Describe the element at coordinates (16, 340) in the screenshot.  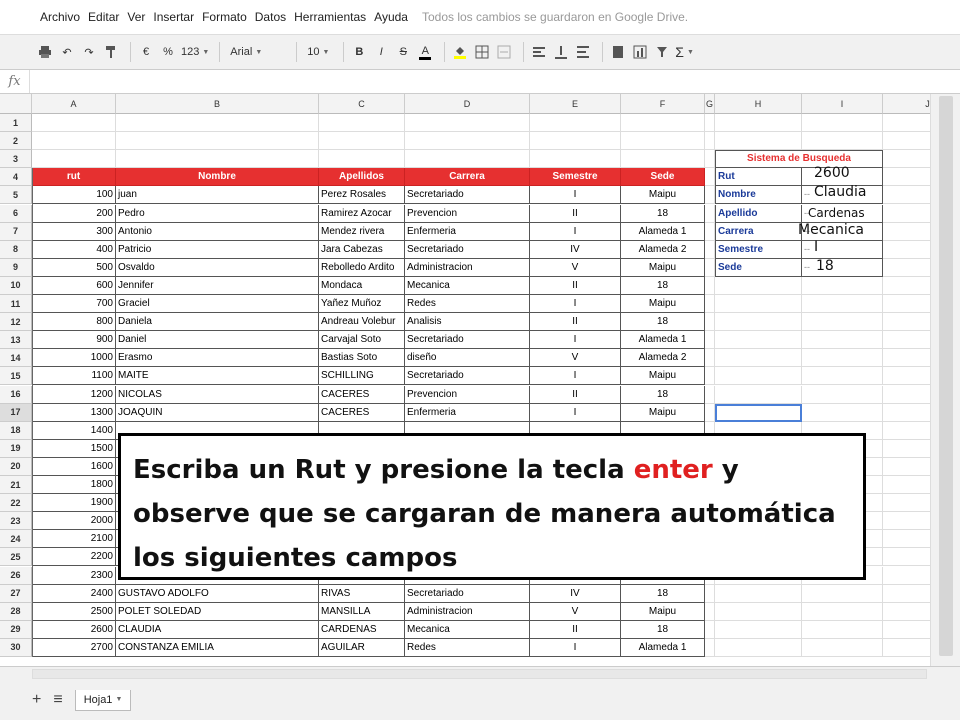
I see `row-header-13: 13` at that location.